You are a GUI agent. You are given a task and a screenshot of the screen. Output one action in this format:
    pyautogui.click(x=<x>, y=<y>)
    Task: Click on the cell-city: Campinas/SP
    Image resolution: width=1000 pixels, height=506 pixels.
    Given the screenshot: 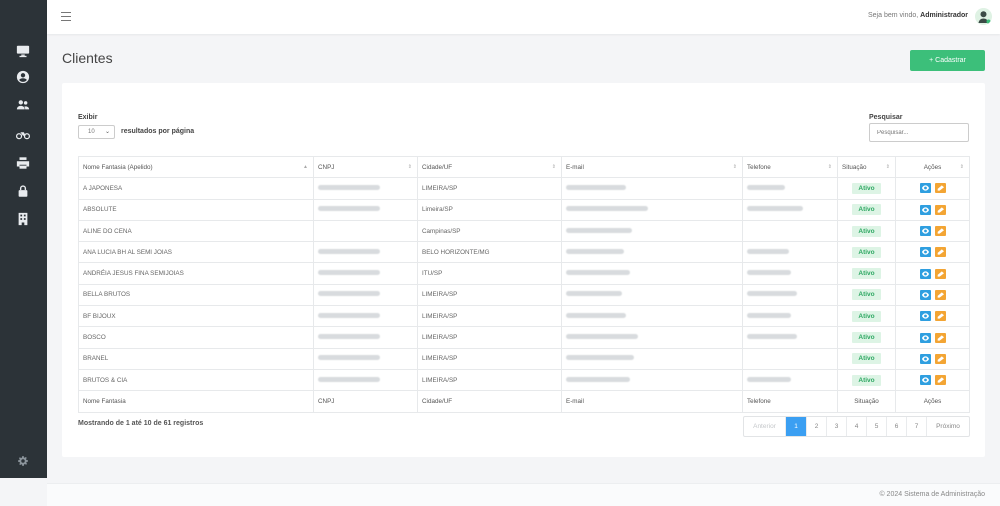 What is the action you would take?
    pyautogui.click(x=489, y=231)
    